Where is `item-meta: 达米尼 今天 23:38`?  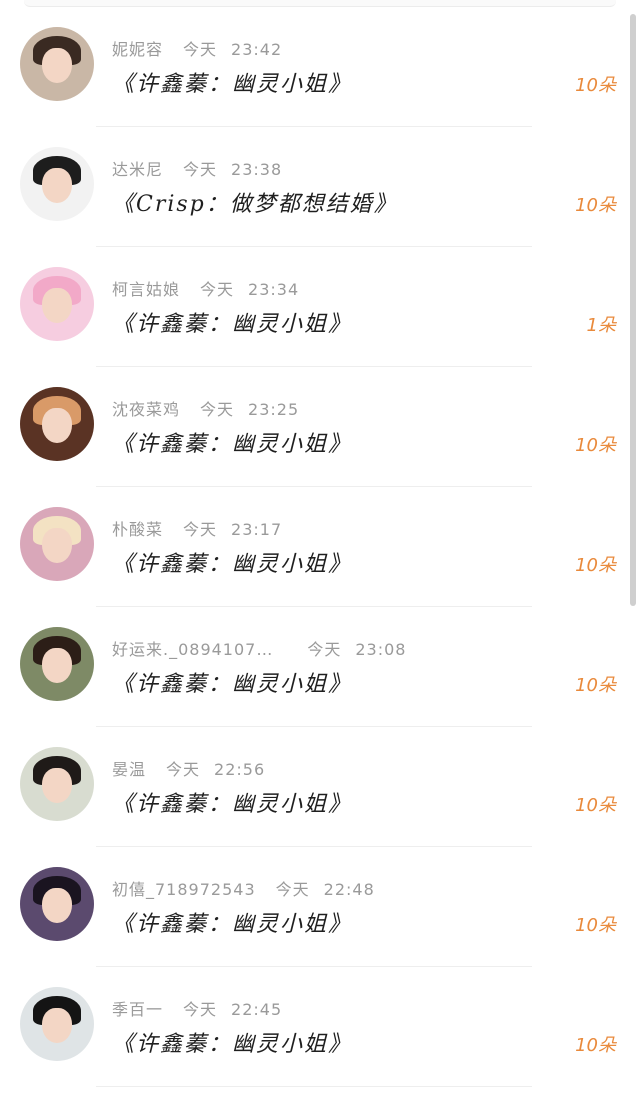
item-meta: 达米尼 今天 23:38 is located at coordinates (197, 168).